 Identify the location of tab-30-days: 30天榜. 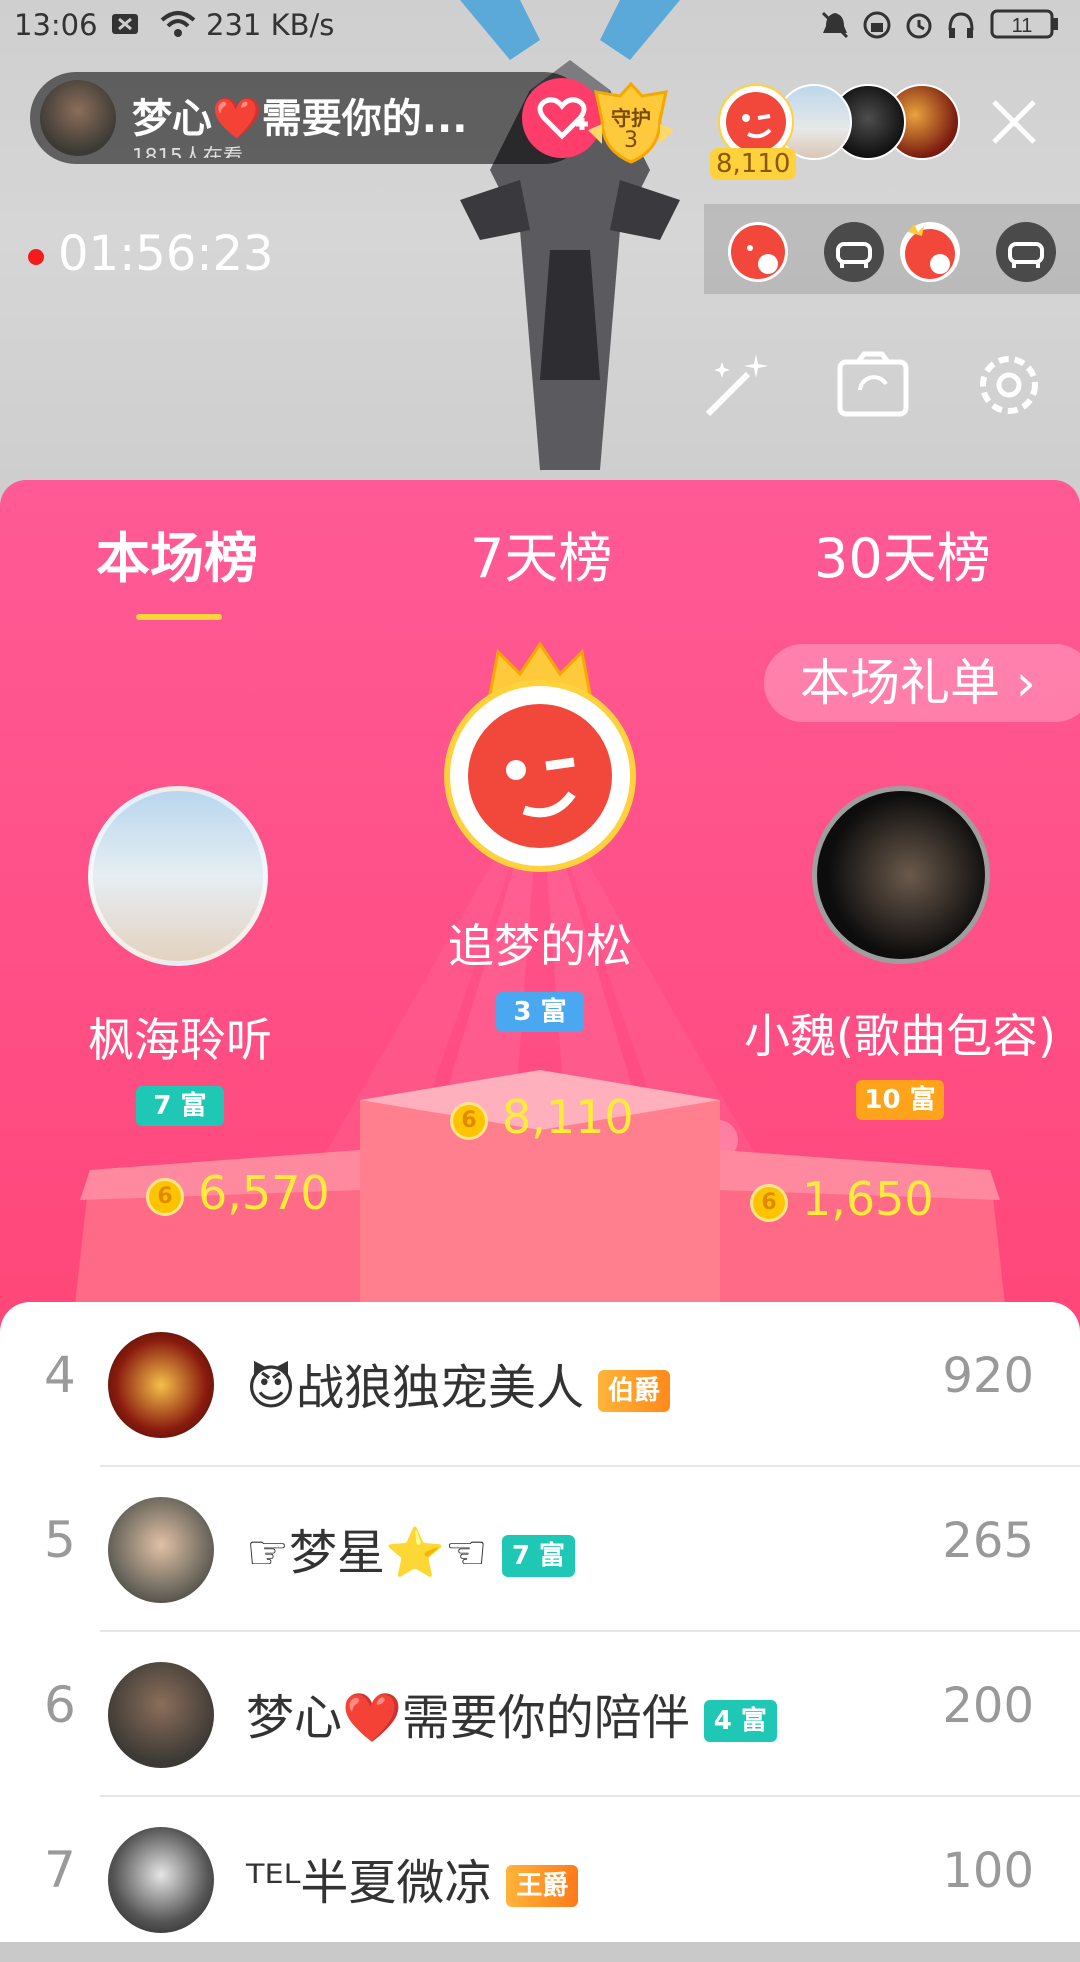
(902, 553).